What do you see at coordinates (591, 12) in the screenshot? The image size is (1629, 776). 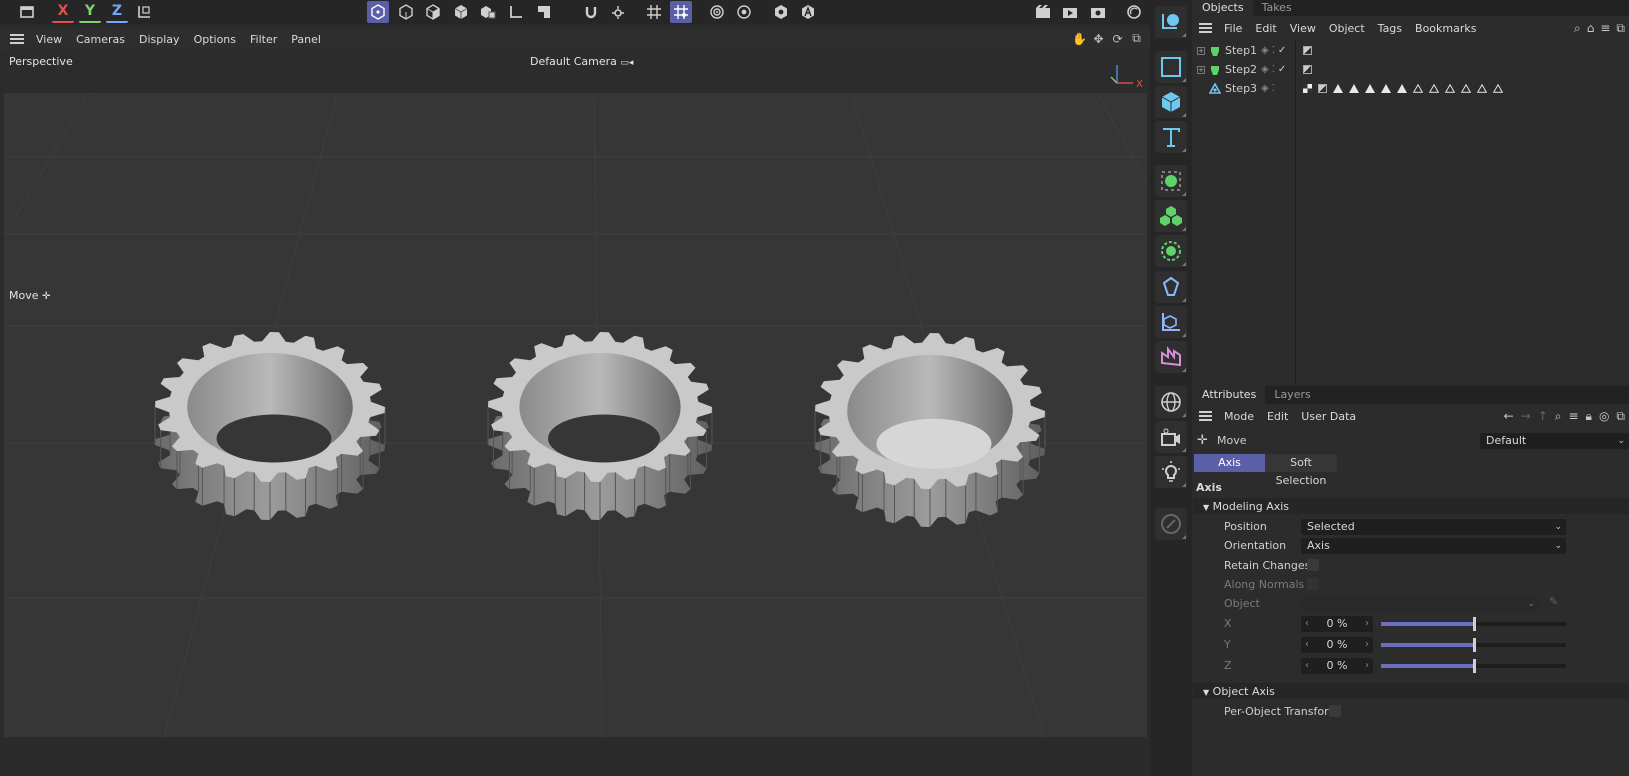 I see `snap-magnet-icon` at bounding box center [591, 12].